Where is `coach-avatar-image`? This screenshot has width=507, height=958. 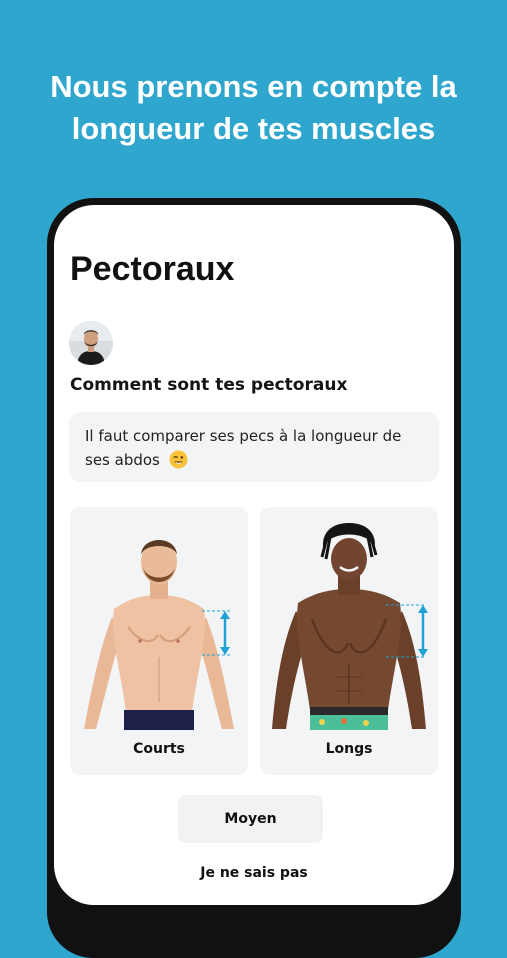 coach-avatar-image is located at coordinates (91, 343).